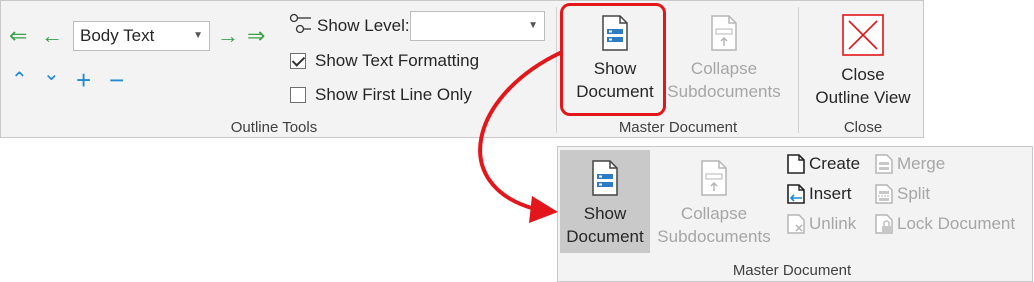  What do you see at coordinates (520, 136) in the screenshot?
I see `callout-arrow-icon` at bounding box center [520, 136].